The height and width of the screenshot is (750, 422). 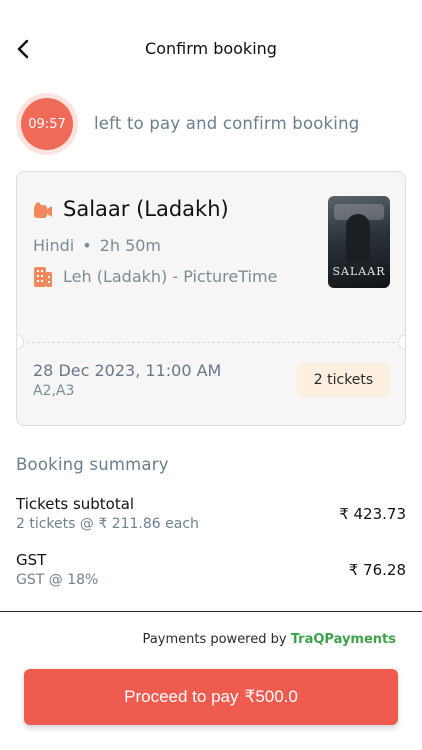 What do you see at coordinates (359, 271) in the screenshot?
I see `poster-title: SALAAR` at bounding box center [359, 271].